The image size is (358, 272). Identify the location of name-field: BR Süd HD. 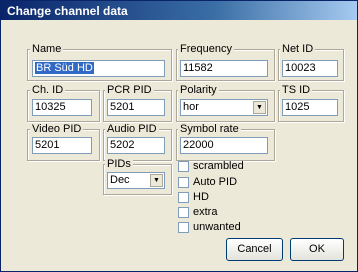
(98, 68).